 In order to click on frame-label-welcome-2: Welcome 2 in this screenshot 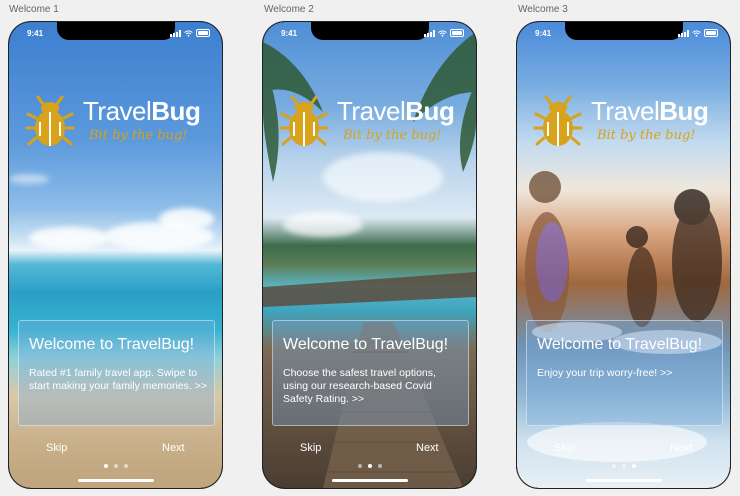, I will do `click(289, 9)`.